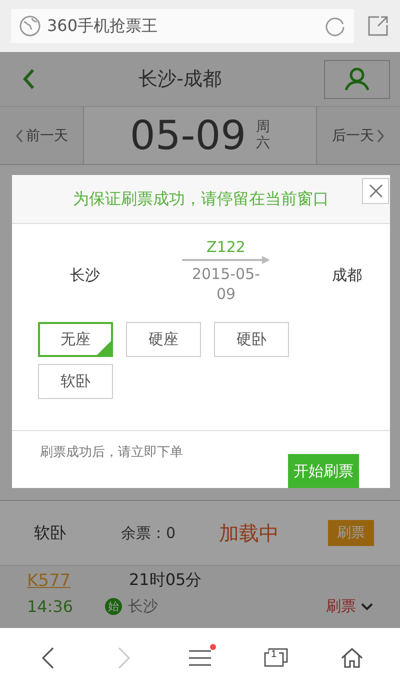 The width and height of the screenshot is (400, 687). Describe the element at coordinates (103, 26) in the screenshot. I see `page-title: 360手机抢票王` at that location.